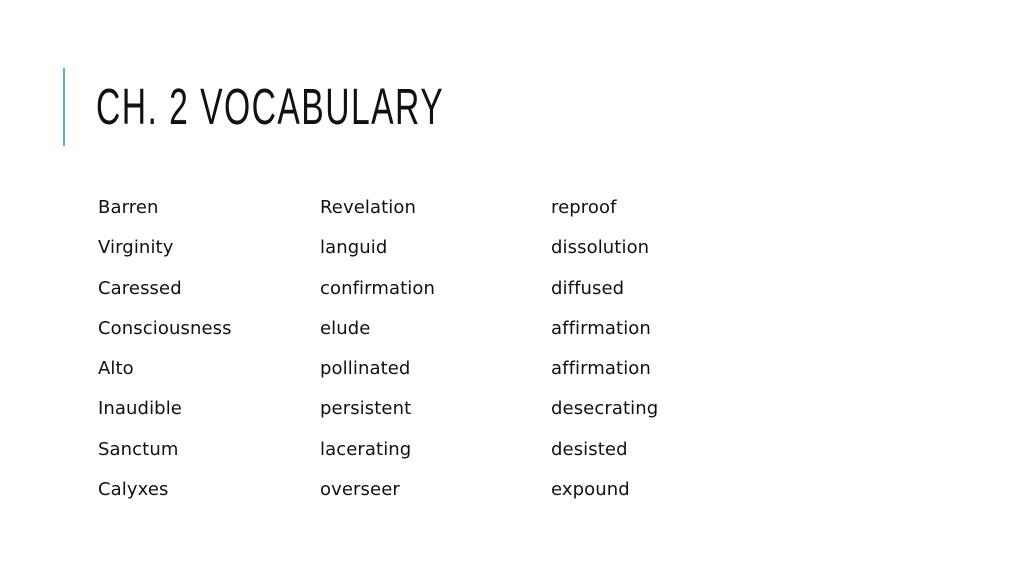  I want to click on vocabulary-word: lacerating, so click(366, 449).